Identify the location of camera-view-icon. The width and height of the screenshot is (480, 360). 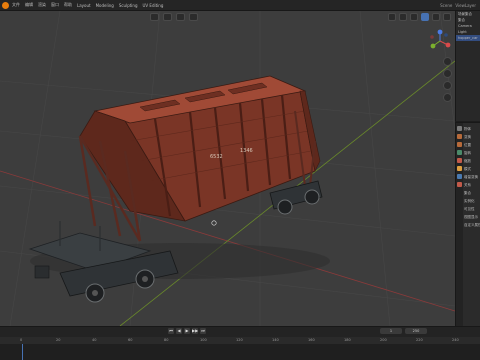
(447, 85).